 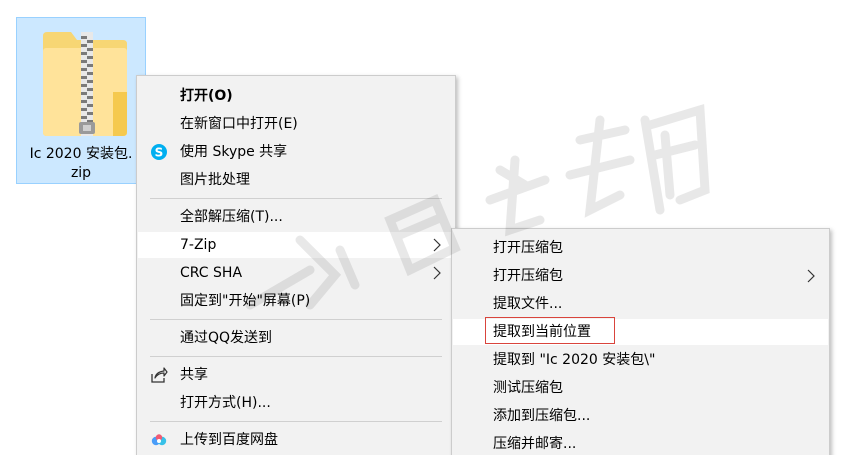 What do you see at coordinates (245, 301) in the screenshot?
I see `menu-item-label: 固定到"开始"屏幕(P)` at bounding box center [245, 301].